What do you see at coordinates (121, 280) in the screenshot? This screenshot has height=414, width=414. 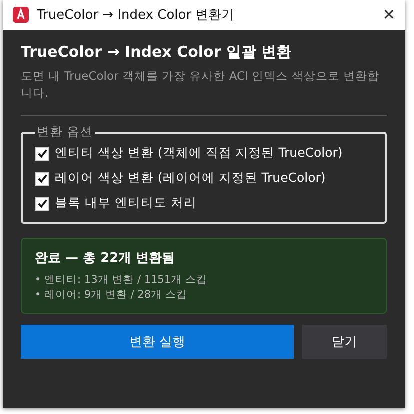 I see `result-line: • 엔티티: 13개 변환 / 1151개 스킵` at bounding box center [121, 280].